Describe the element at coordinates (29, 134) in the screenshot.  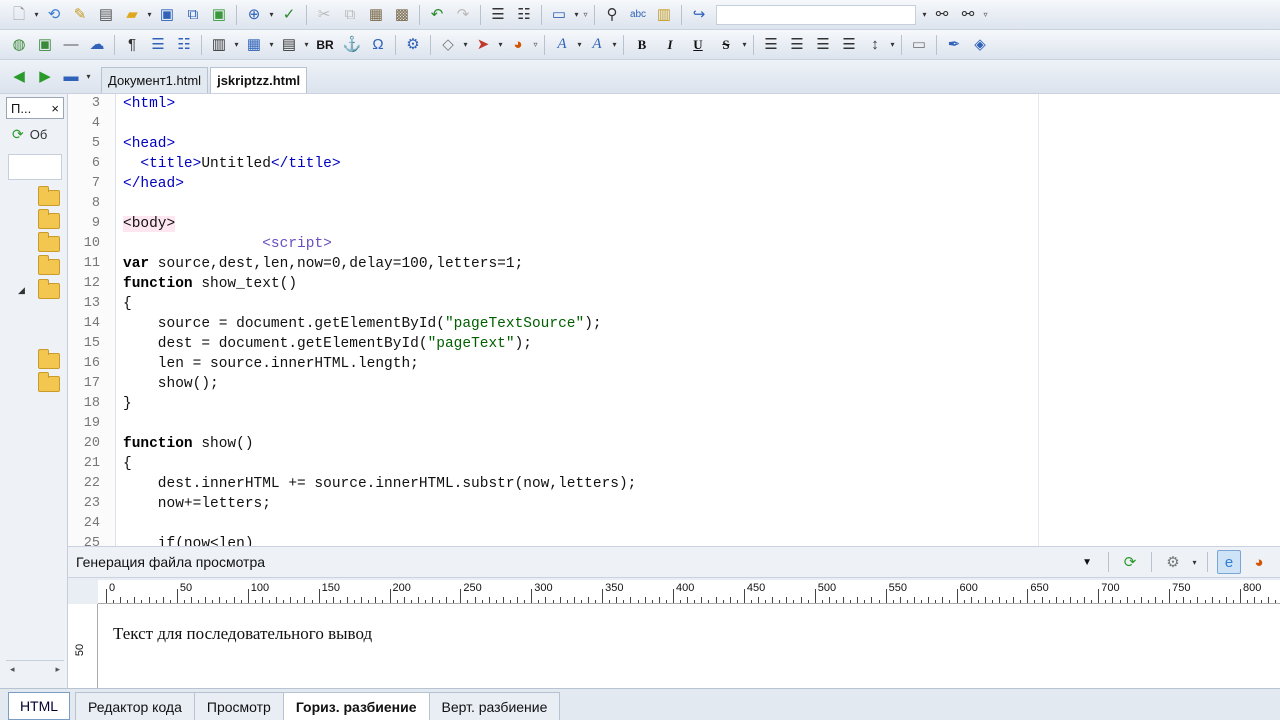
I see `refresh-button: ⟳ Об` at that location.